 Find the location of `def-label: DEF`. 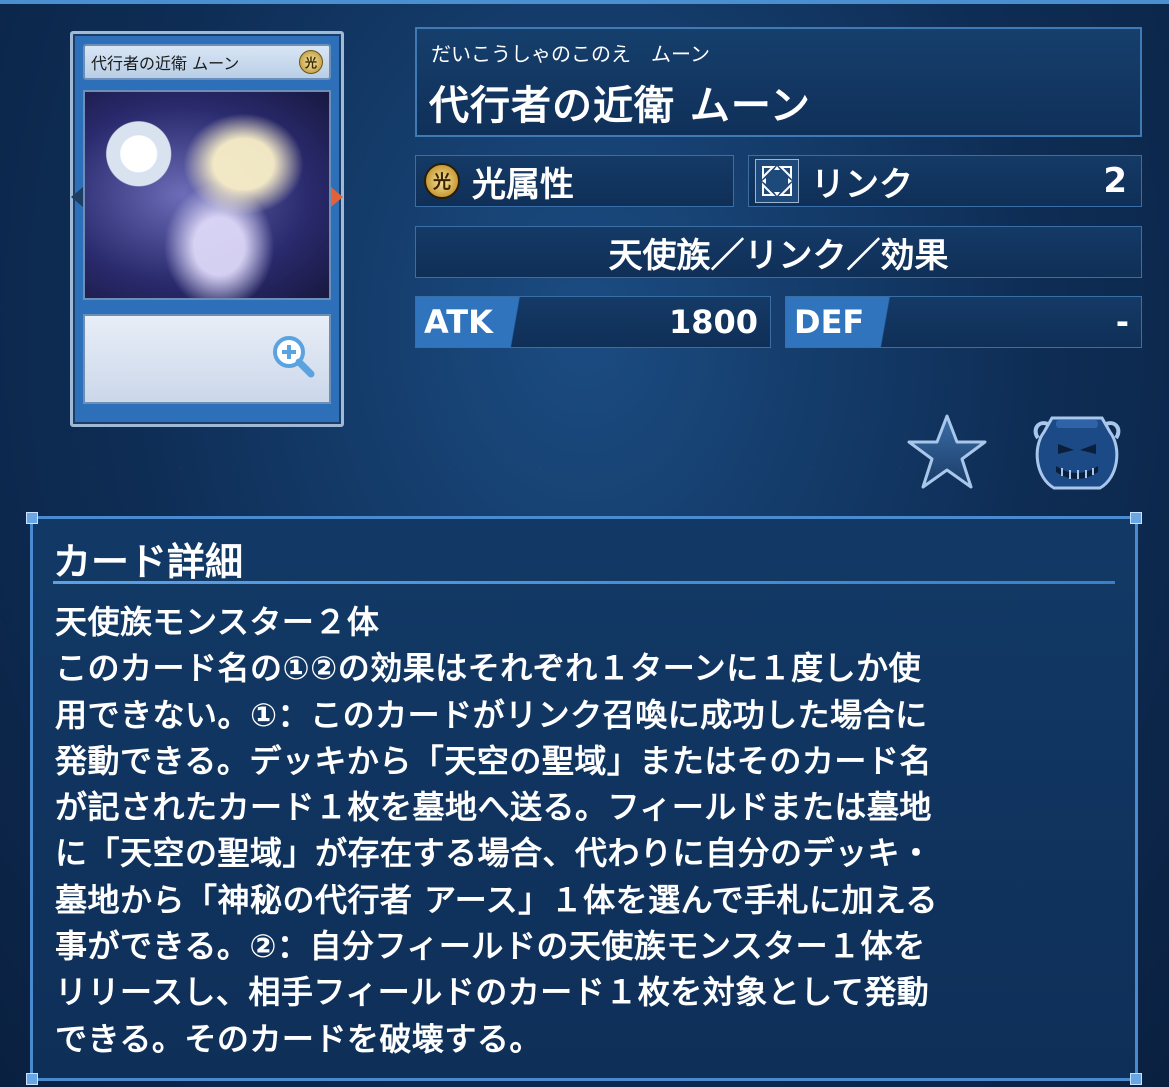

def-label: DEF is located at coordinates (846, 322).